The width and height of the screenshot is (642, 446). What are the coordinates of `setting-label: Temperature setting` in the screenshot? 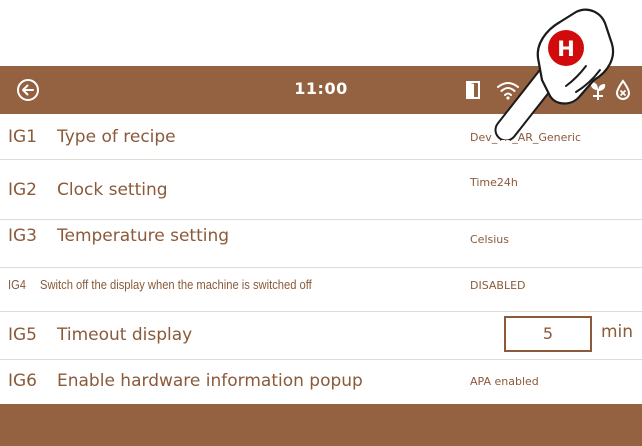 It's located at (143, 236).